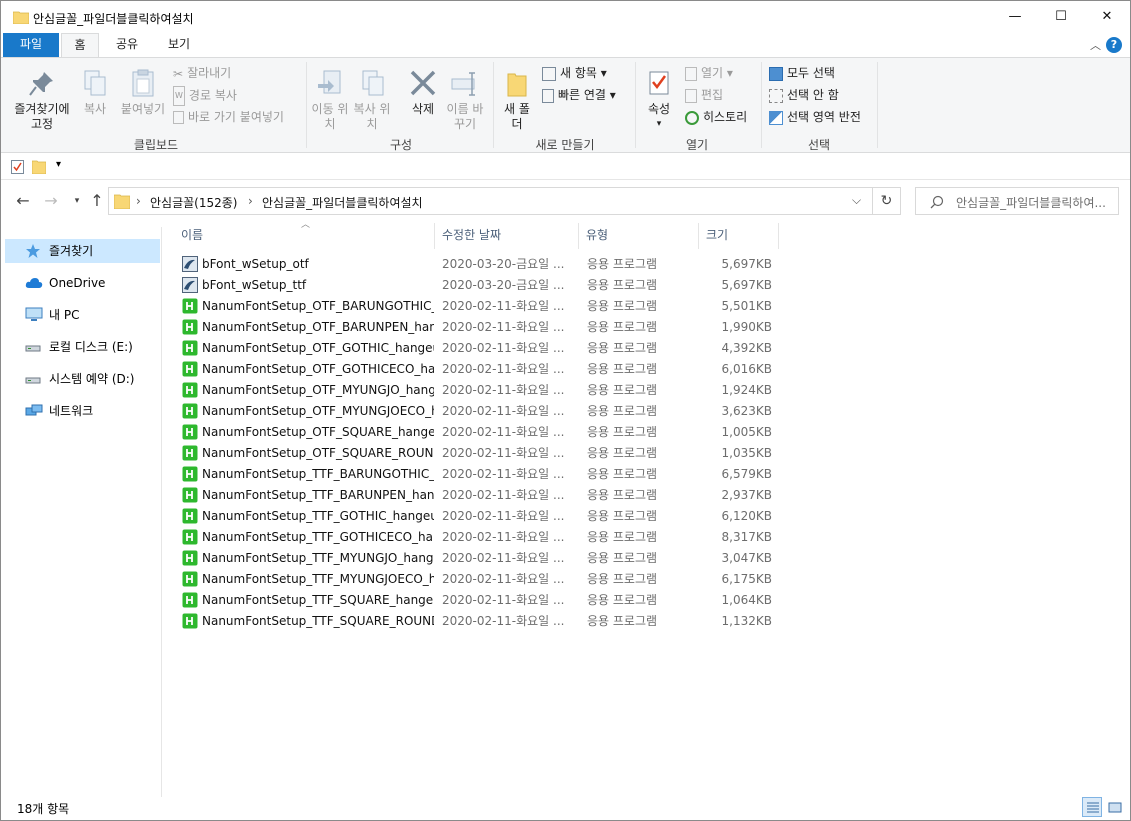 This screenshot has width=1131, height=821. What do you see at coordinates (746, 369) in the screenshot?
I see `file-size: 6,016KB` at bounding box center [746, 369].